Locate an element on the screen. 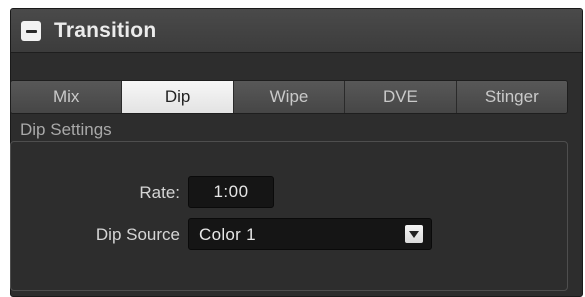  dip-source-value: Color 1 is located at coordinates (227, 234).